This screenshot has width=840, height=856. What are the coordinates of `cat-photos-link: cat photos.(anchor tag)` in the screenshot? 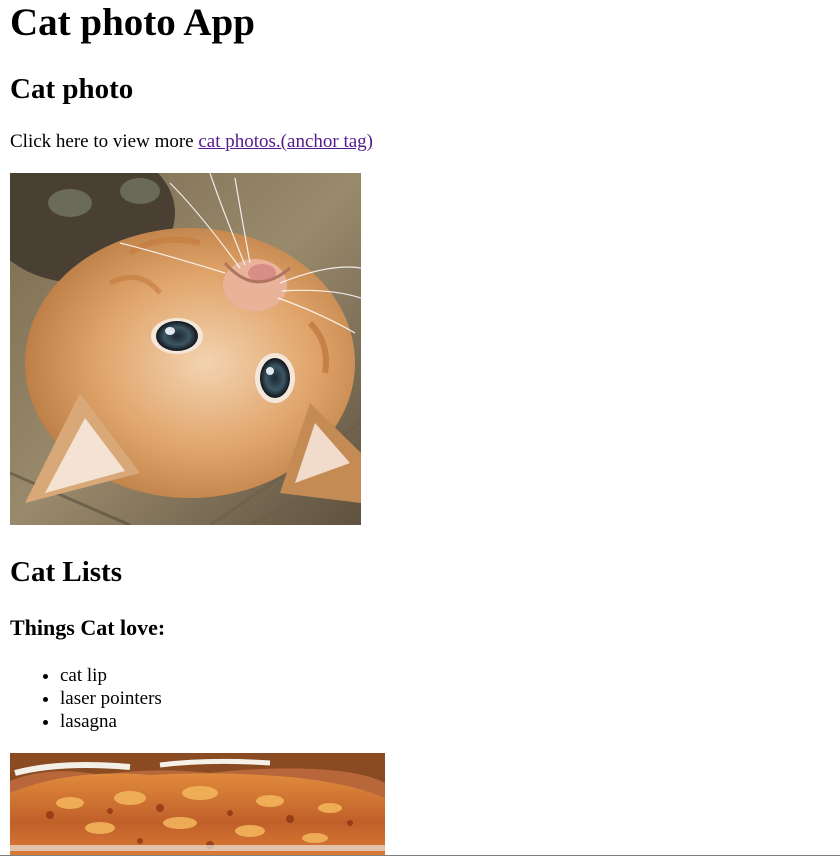 It's located at (285, 141).